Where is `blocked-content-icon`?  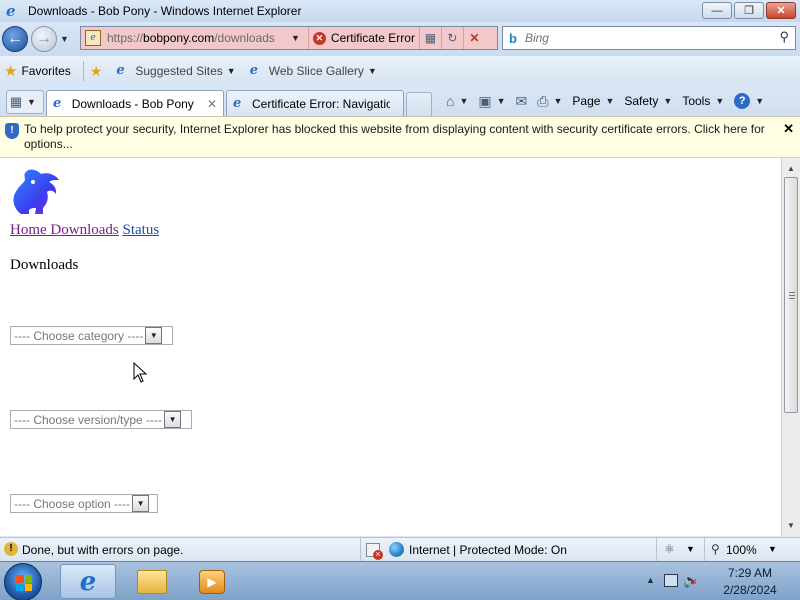 blocked-content-icon is located at coordinates (374, 551).